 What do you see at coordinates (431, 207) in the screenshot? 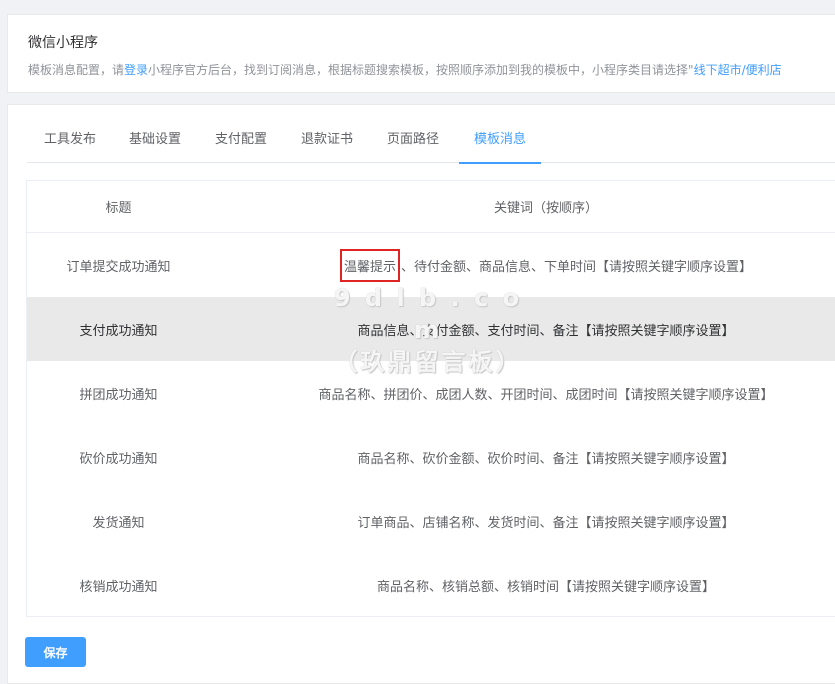
I see `table-header: 标题 关键词（按顺序）` at bounding box center [431, 207].